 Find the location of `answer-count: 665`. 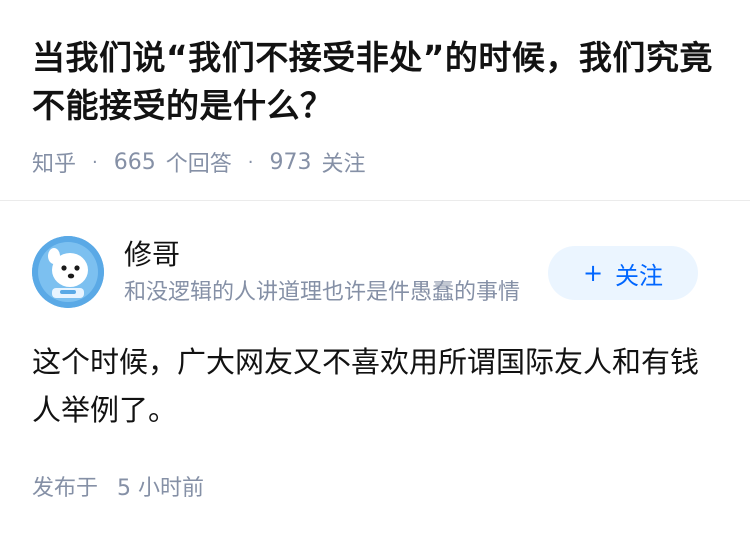

answer-count: 665 is located at coordinates (135, 162).